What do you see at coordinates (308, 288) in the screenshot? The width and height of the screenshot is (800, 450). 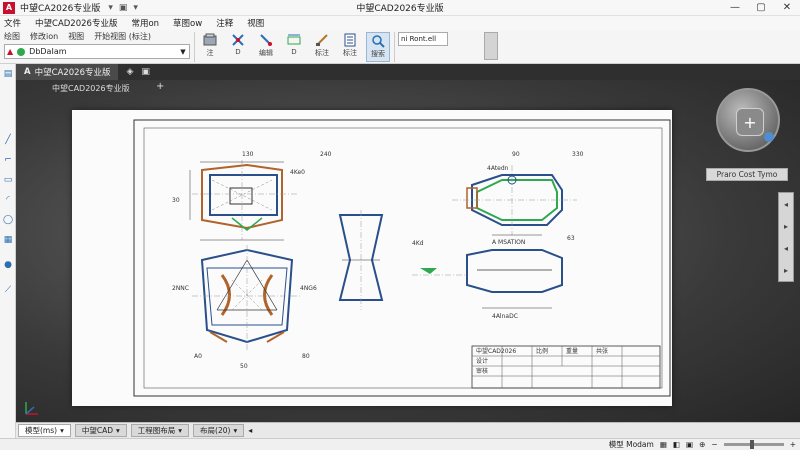 I see `dim-label-left-5: 4NG6` at bounding box center [308, 288].